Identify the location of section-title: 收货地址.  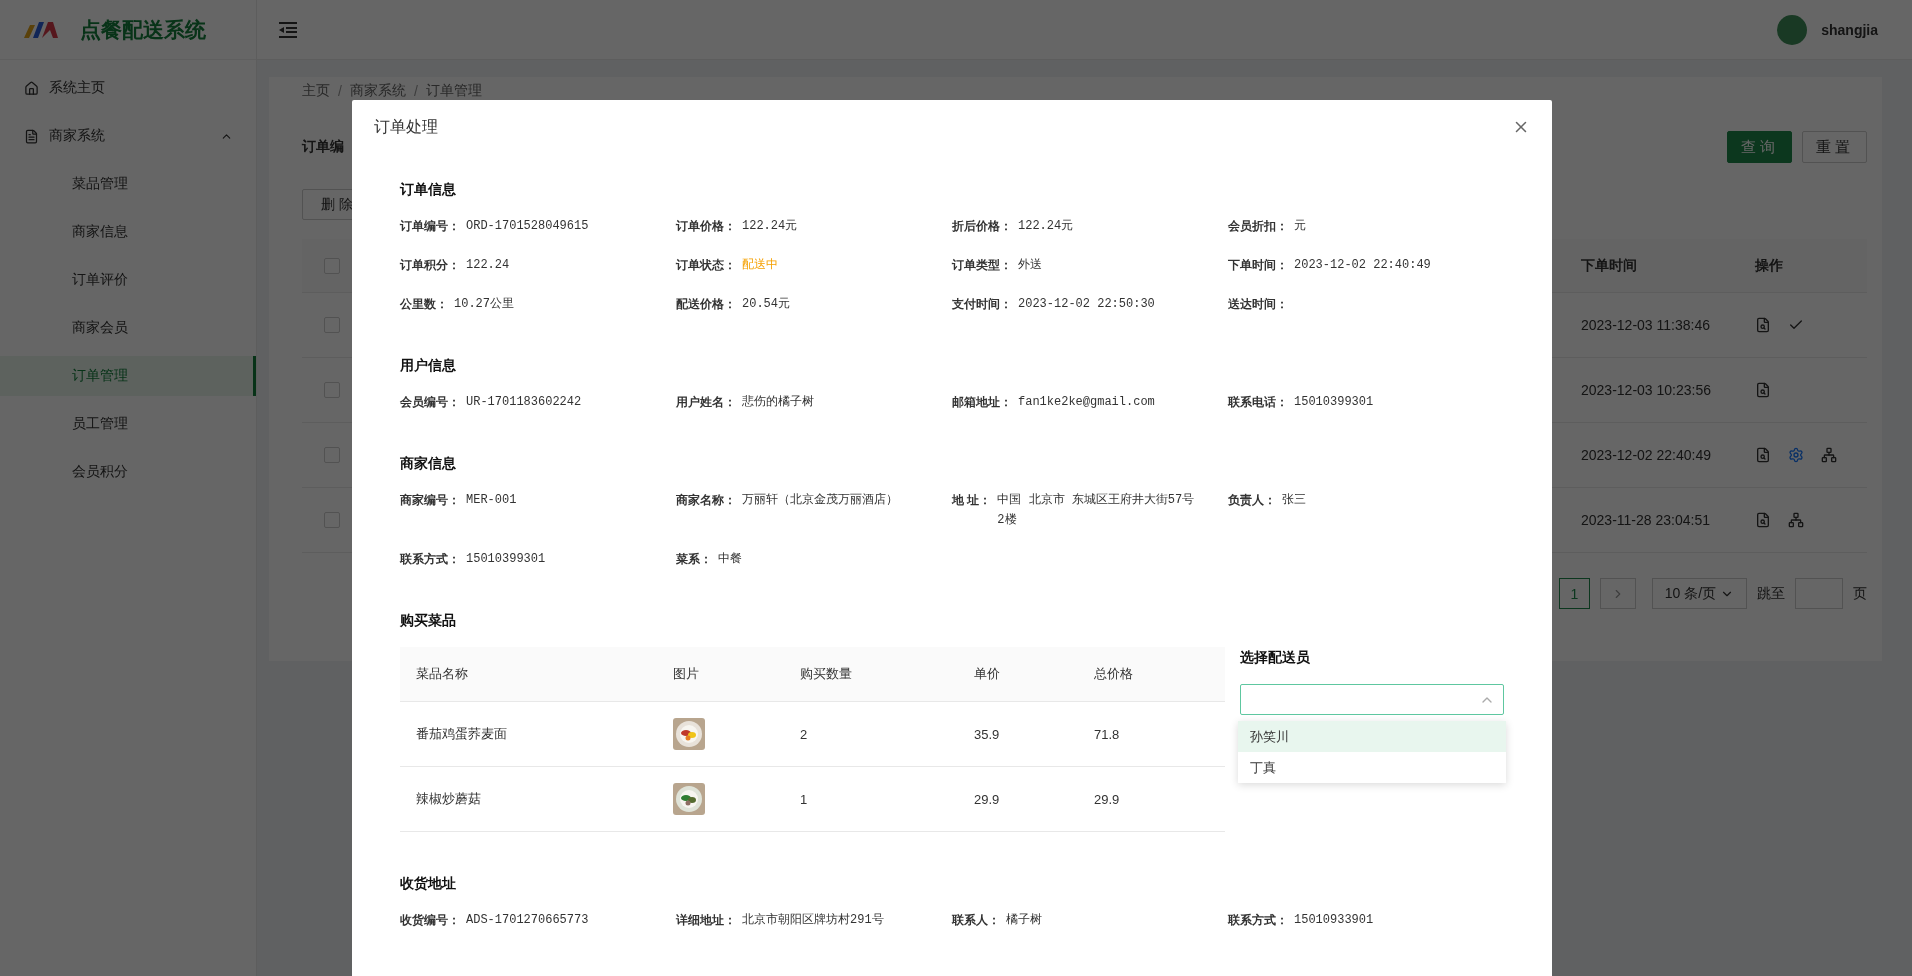
(428, 883).